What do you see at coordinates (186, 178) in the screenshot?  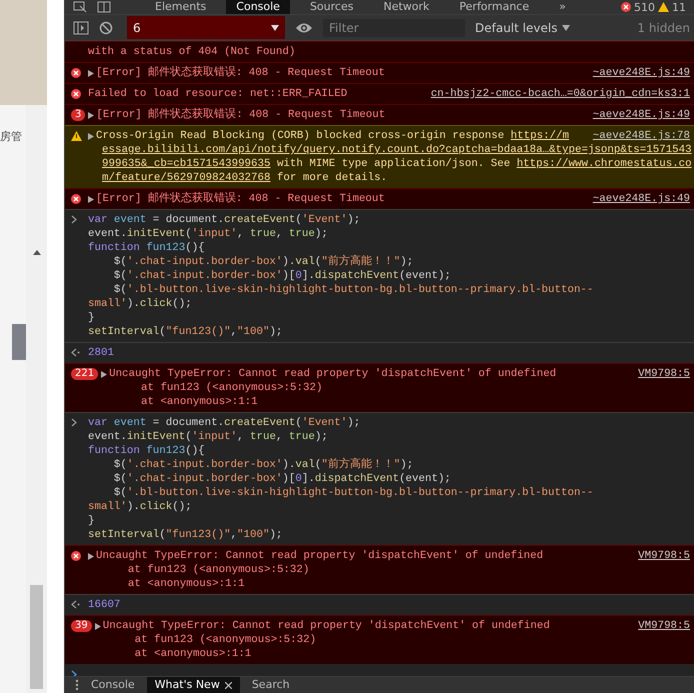 I see `link: m/feature/5629709824032768` at bounding box center [186, 178].